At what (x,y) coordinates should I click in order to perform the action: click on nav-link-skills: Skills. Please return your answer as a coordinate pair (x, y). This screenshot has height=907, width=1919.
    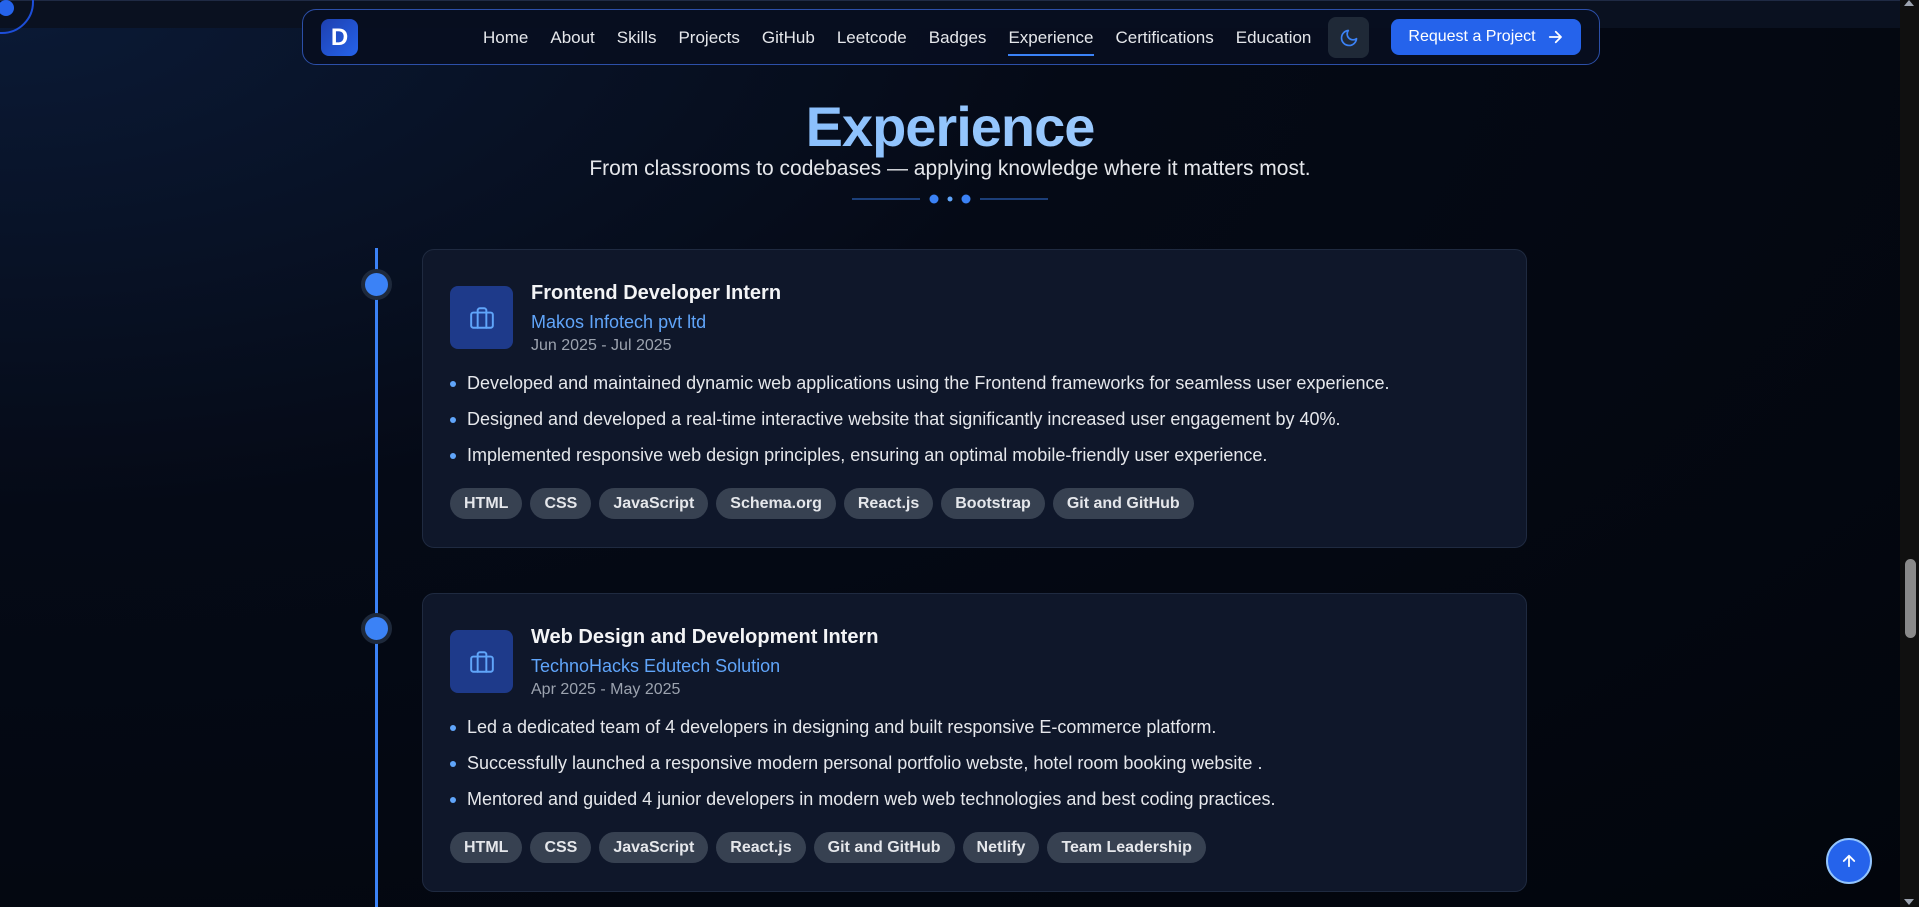
    Looking at the image, I should click on (637, 38).